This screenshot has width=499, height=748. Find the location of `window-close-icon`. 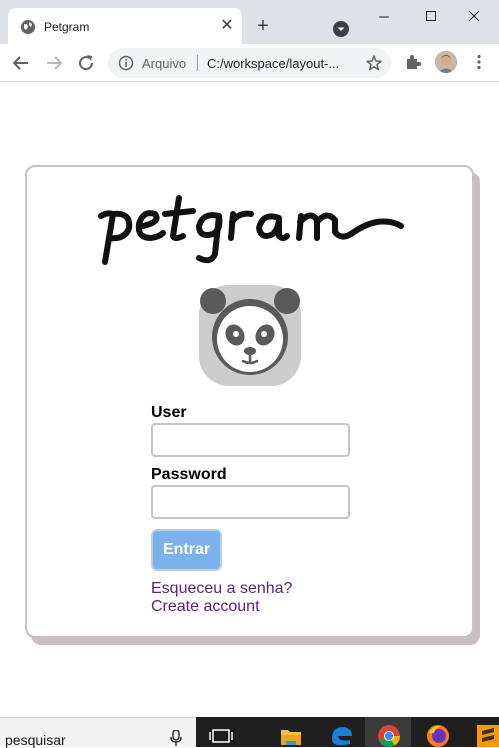

window-close-icon is located at coordinates (474, 16).